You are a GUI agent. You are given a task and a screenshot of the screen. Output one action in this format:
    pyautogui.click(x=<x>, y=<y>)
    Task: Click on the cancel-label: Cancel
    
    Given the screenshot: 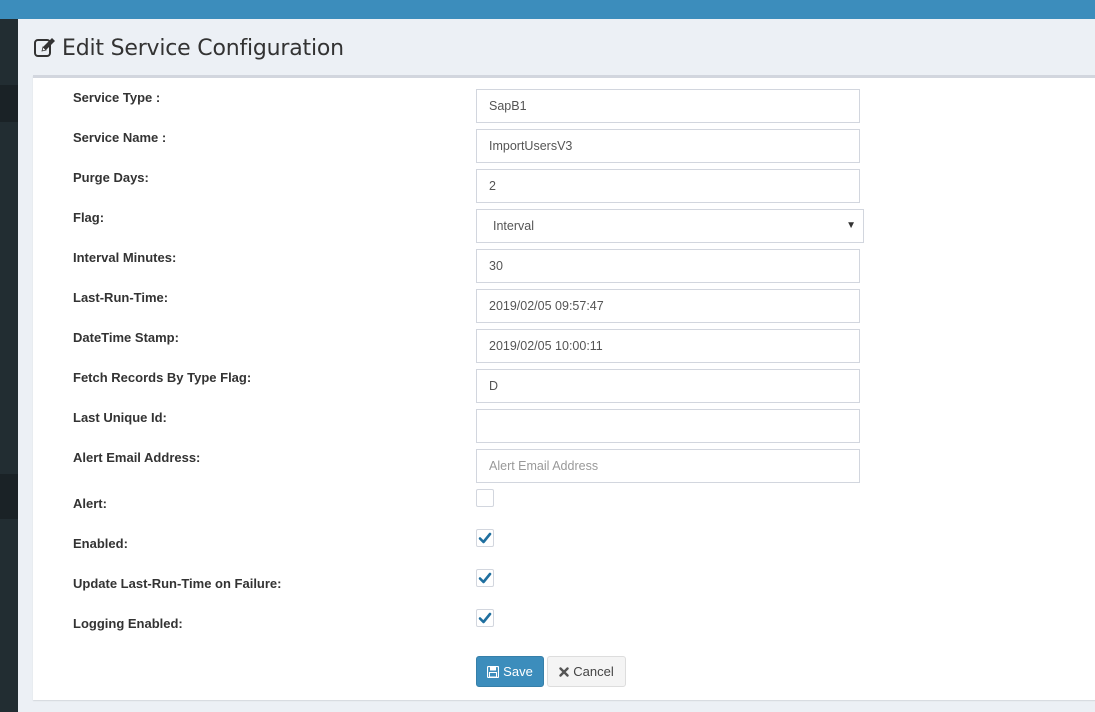 What is the action you would take?
    pyautogui.click(x=593, y=671)
    